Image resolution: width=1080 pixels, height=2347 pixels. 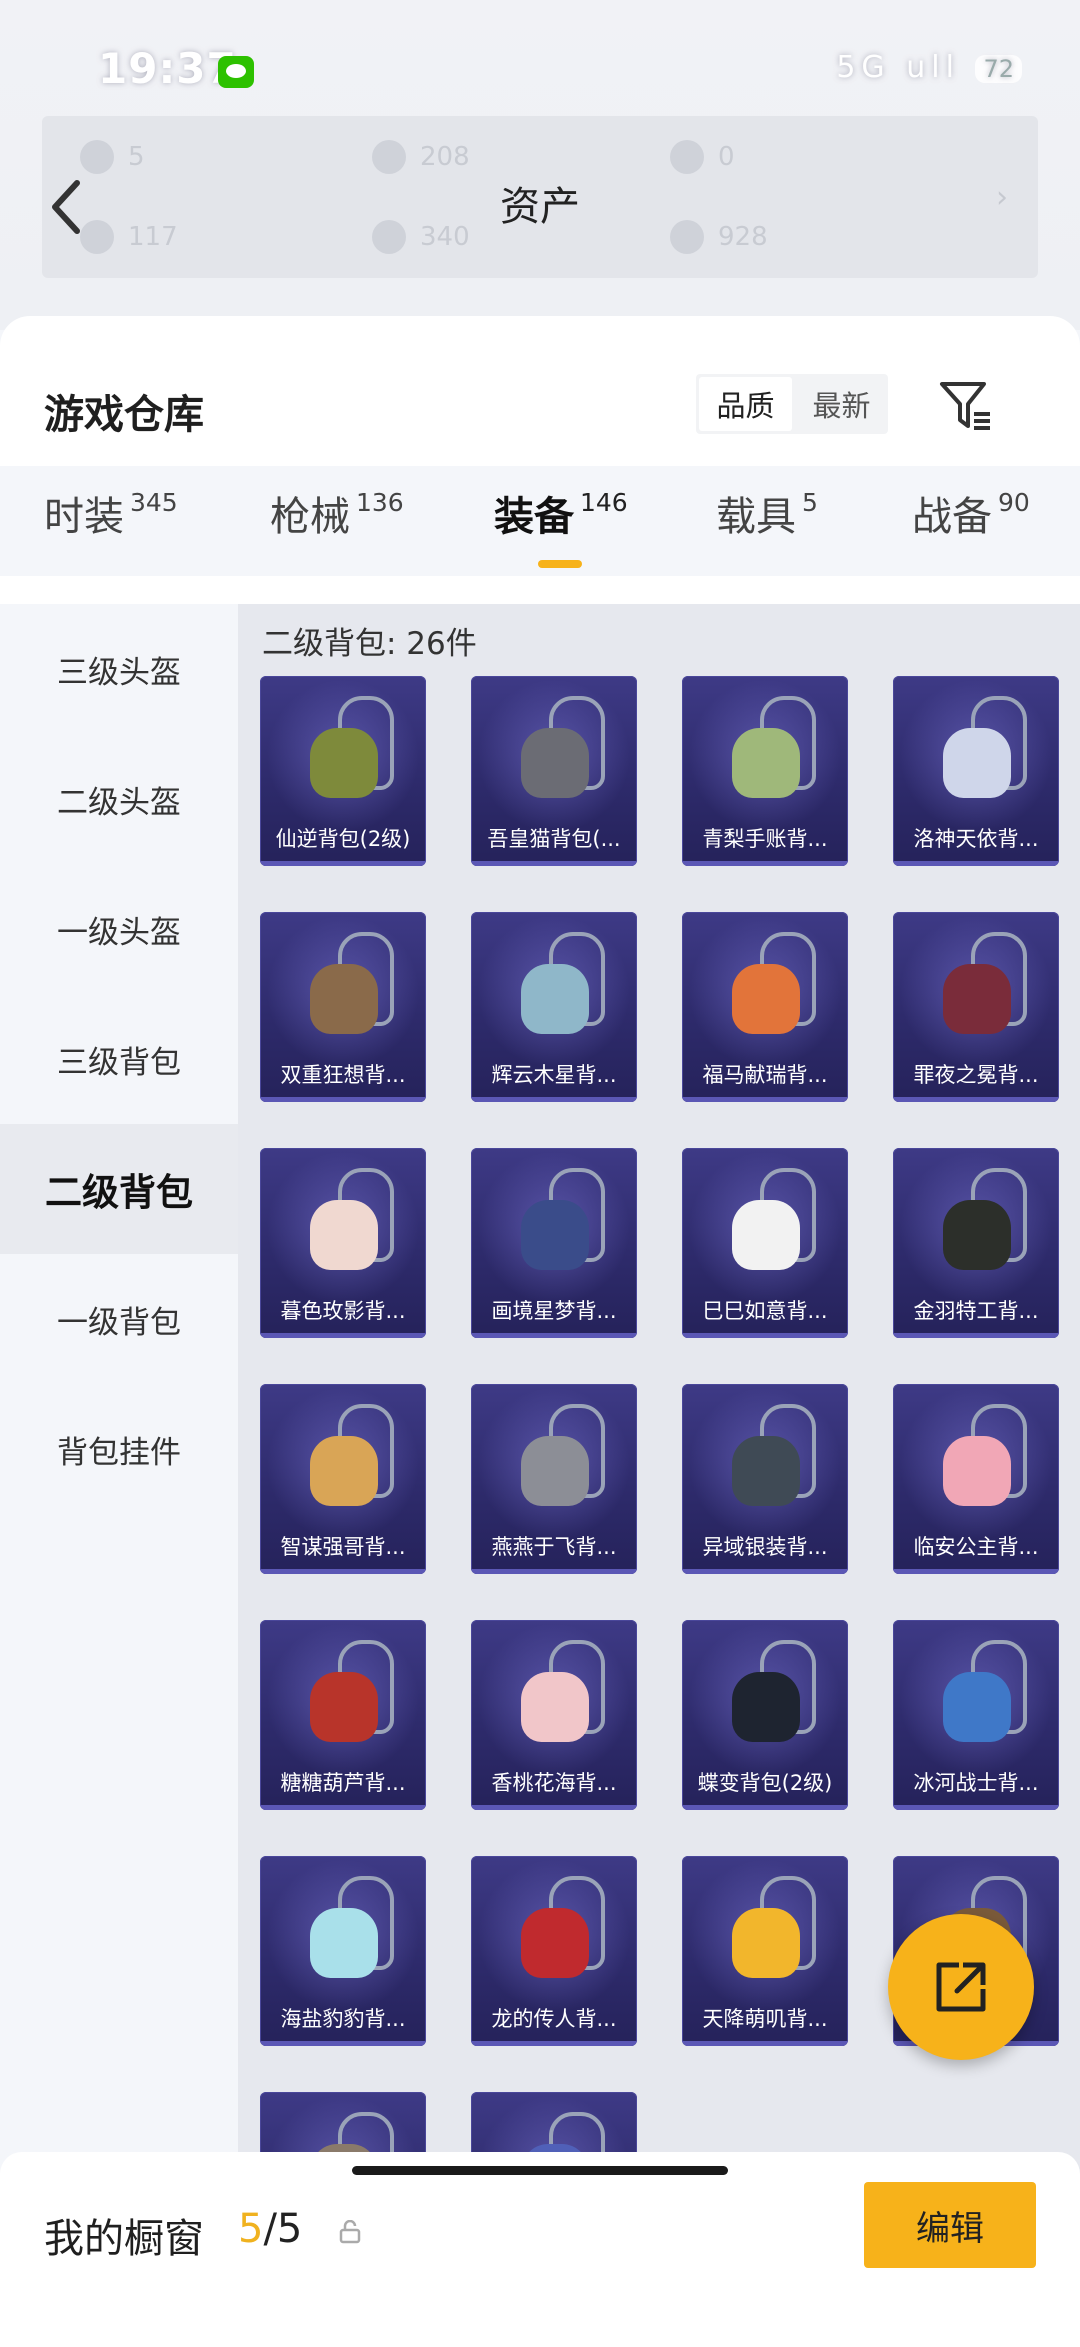 What do you see at coordinates (767, 513) in the screenshot?
I see `tab-vehicles: 载具 5` at bounding box center [767, 513].